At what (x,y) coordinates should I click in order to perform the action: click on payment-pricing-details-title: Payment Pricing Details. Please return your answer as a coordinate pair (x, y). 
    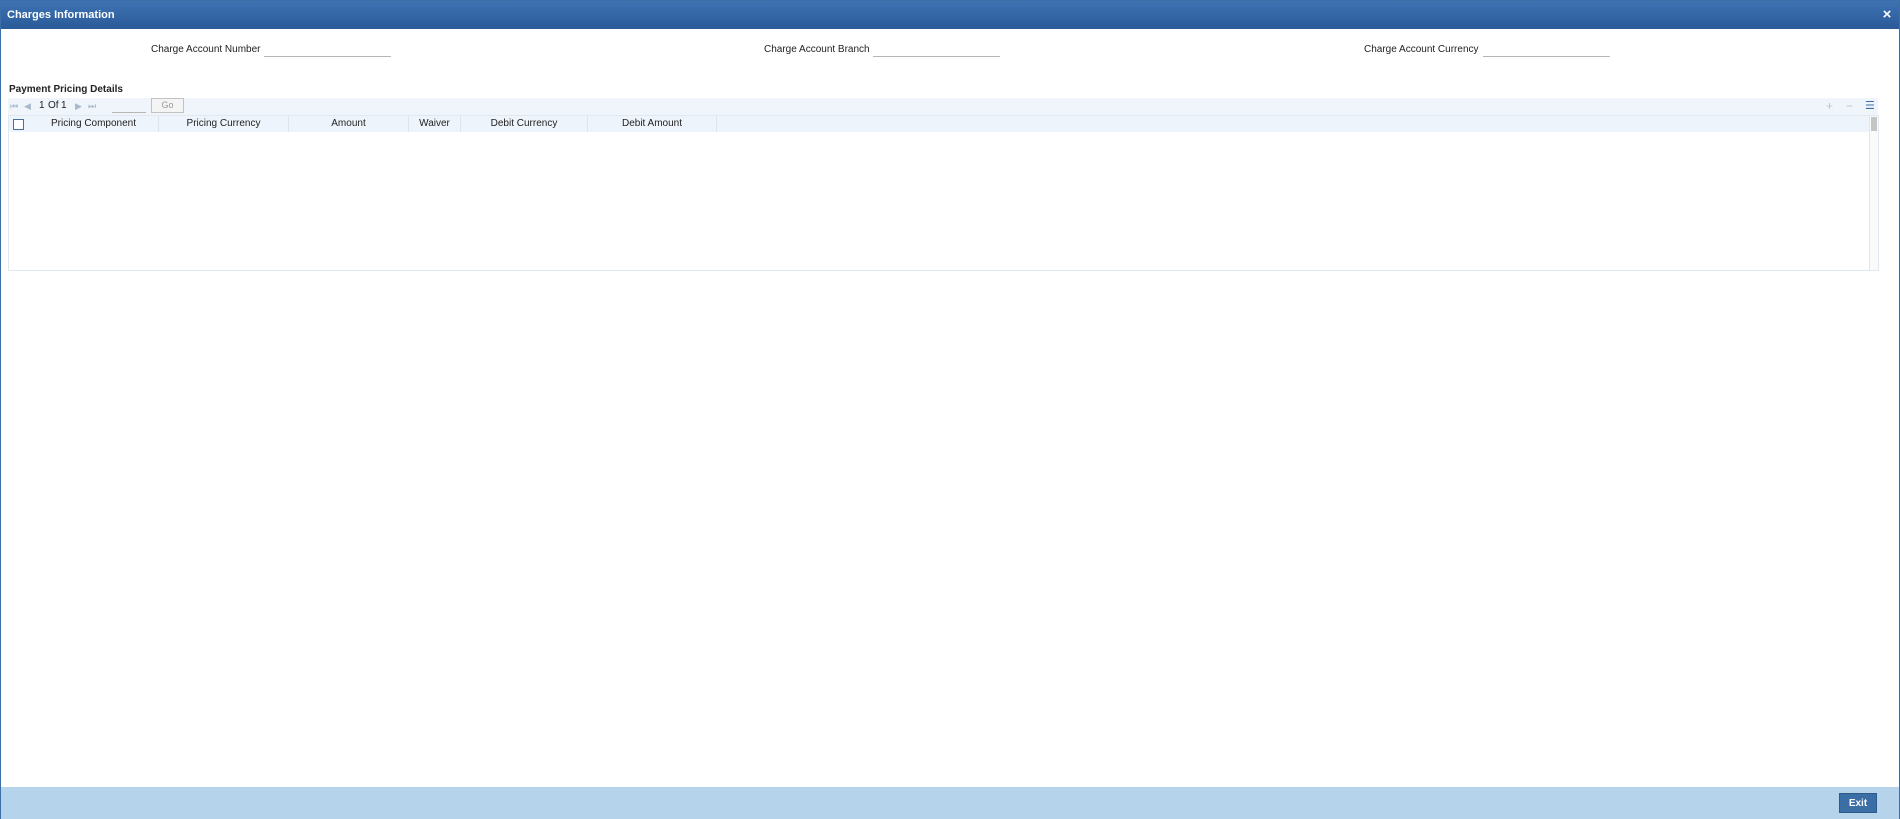
    Looking at the image, I should click on (66, 89).